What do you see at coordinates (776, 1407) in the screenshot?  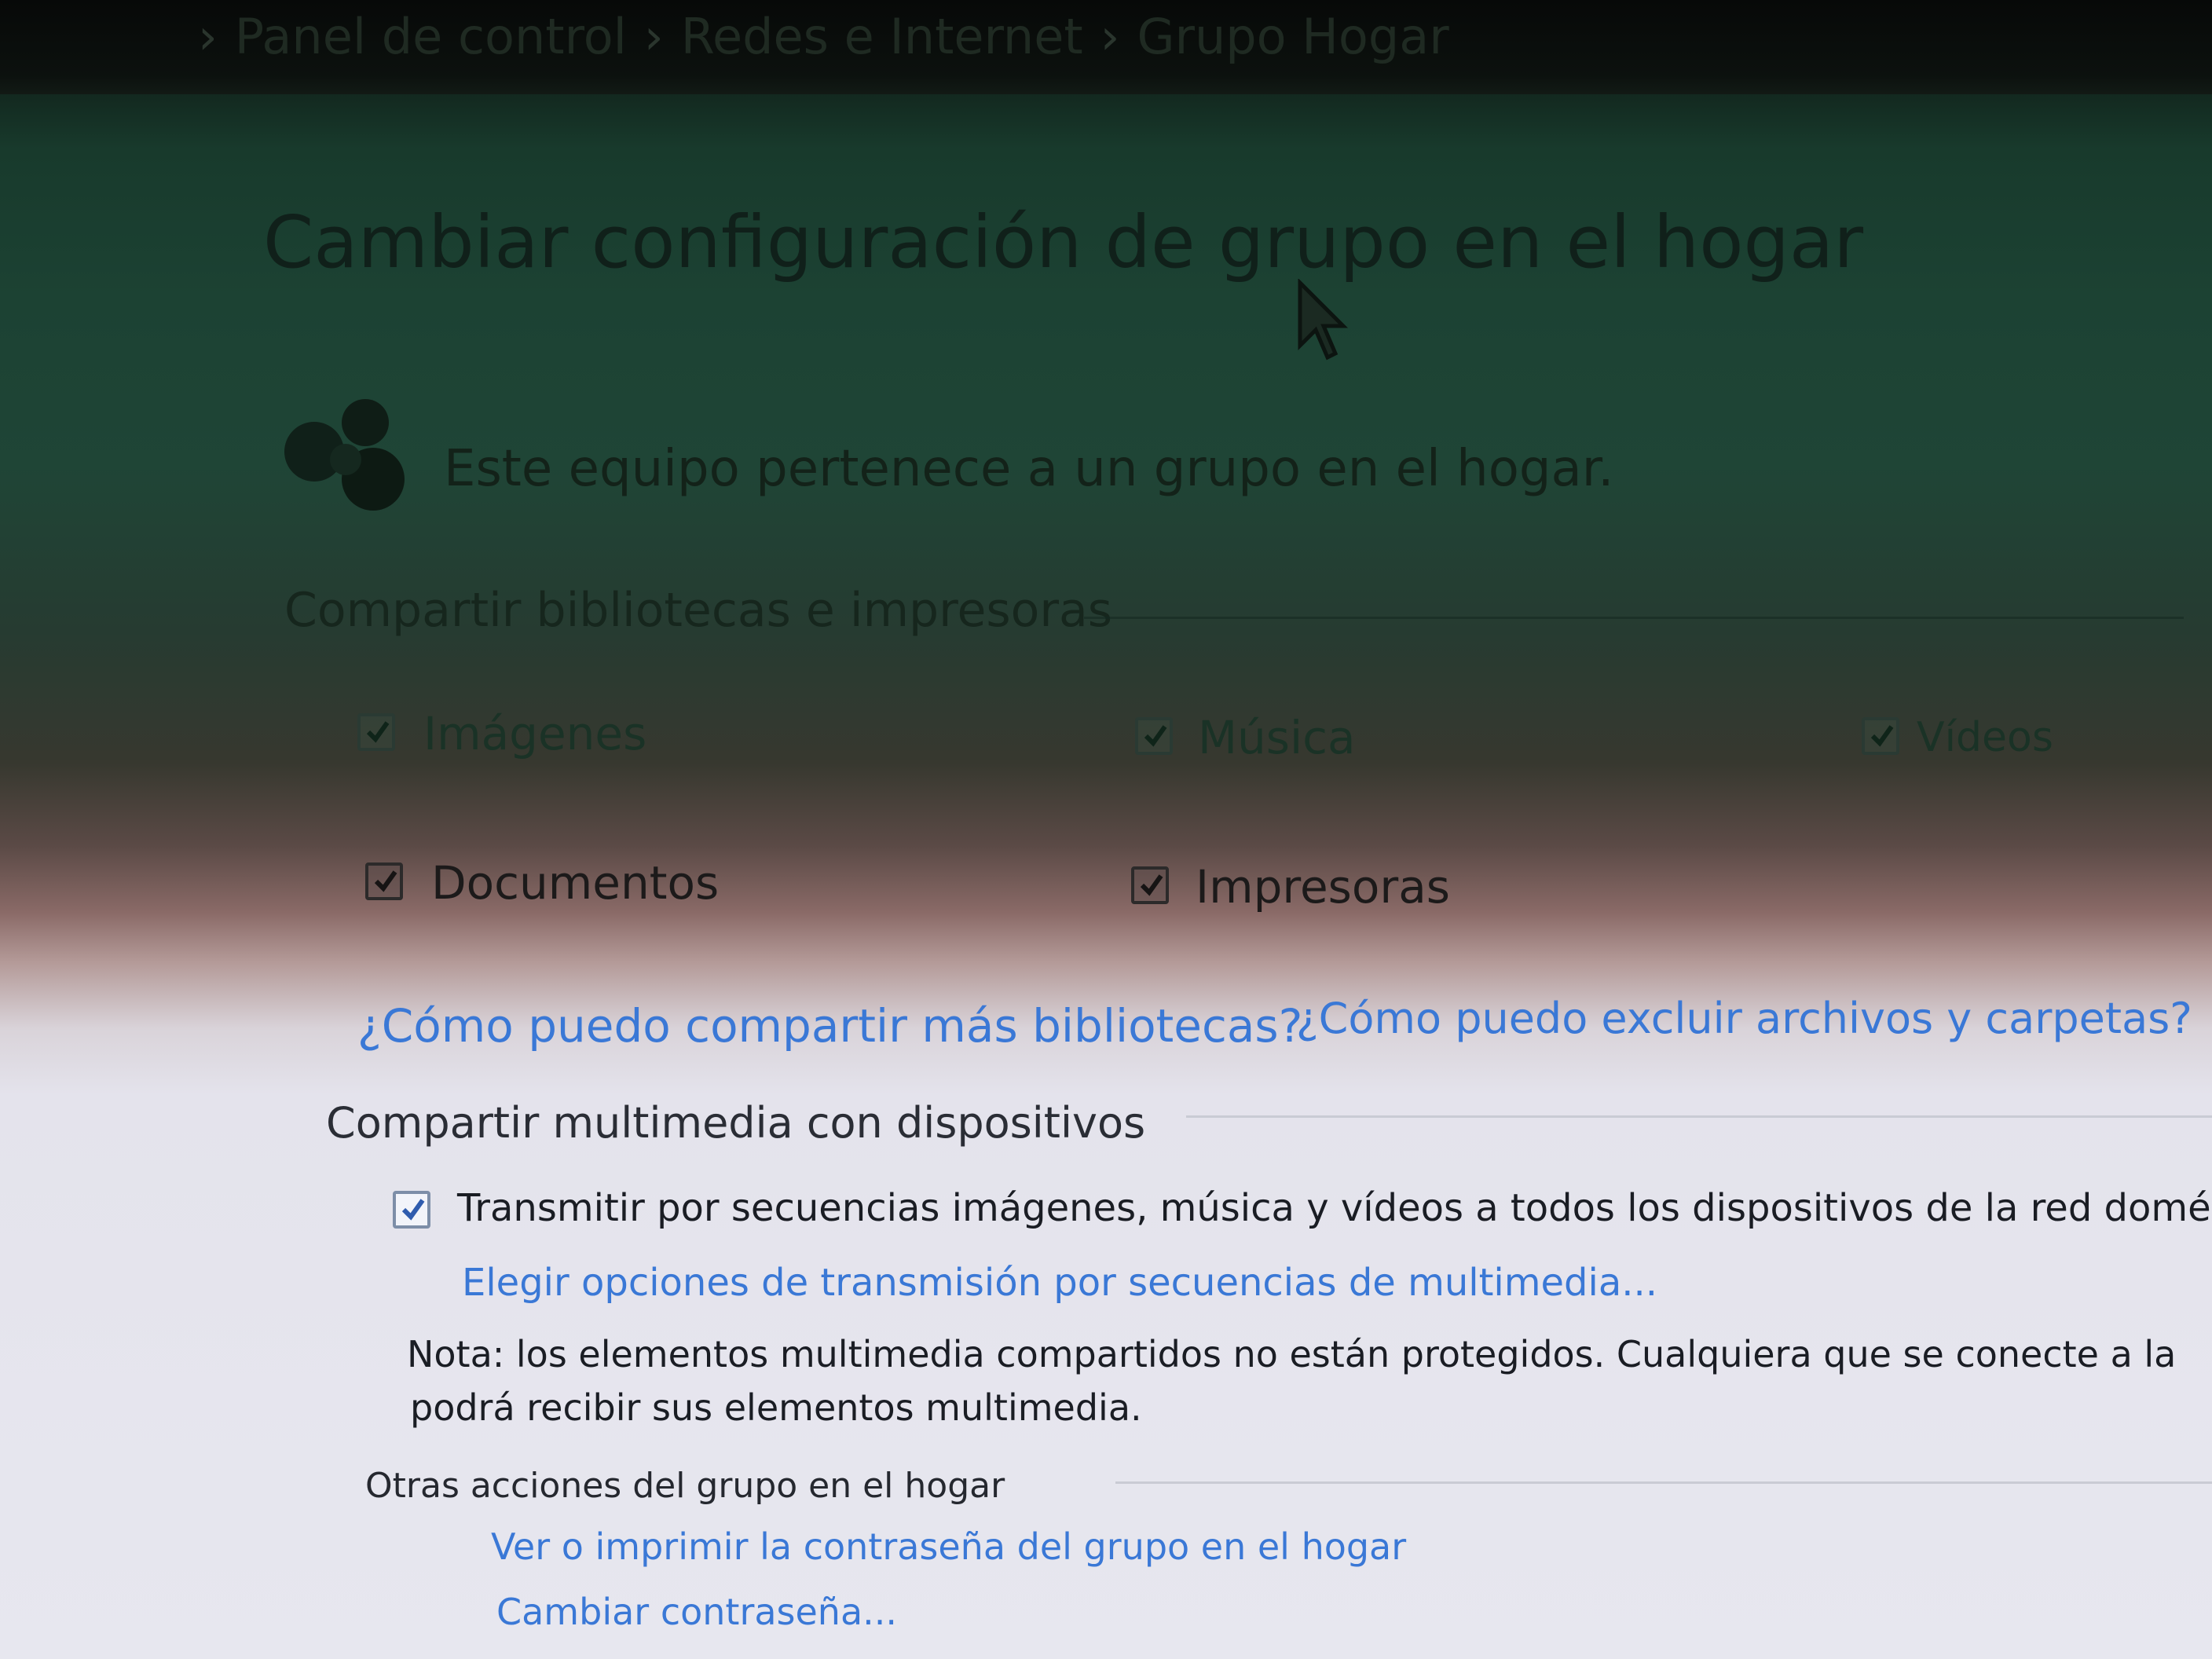 I see `media-note-line2: podrá recibir sus elementos multimedia.` at bounding box center [776, 1407].